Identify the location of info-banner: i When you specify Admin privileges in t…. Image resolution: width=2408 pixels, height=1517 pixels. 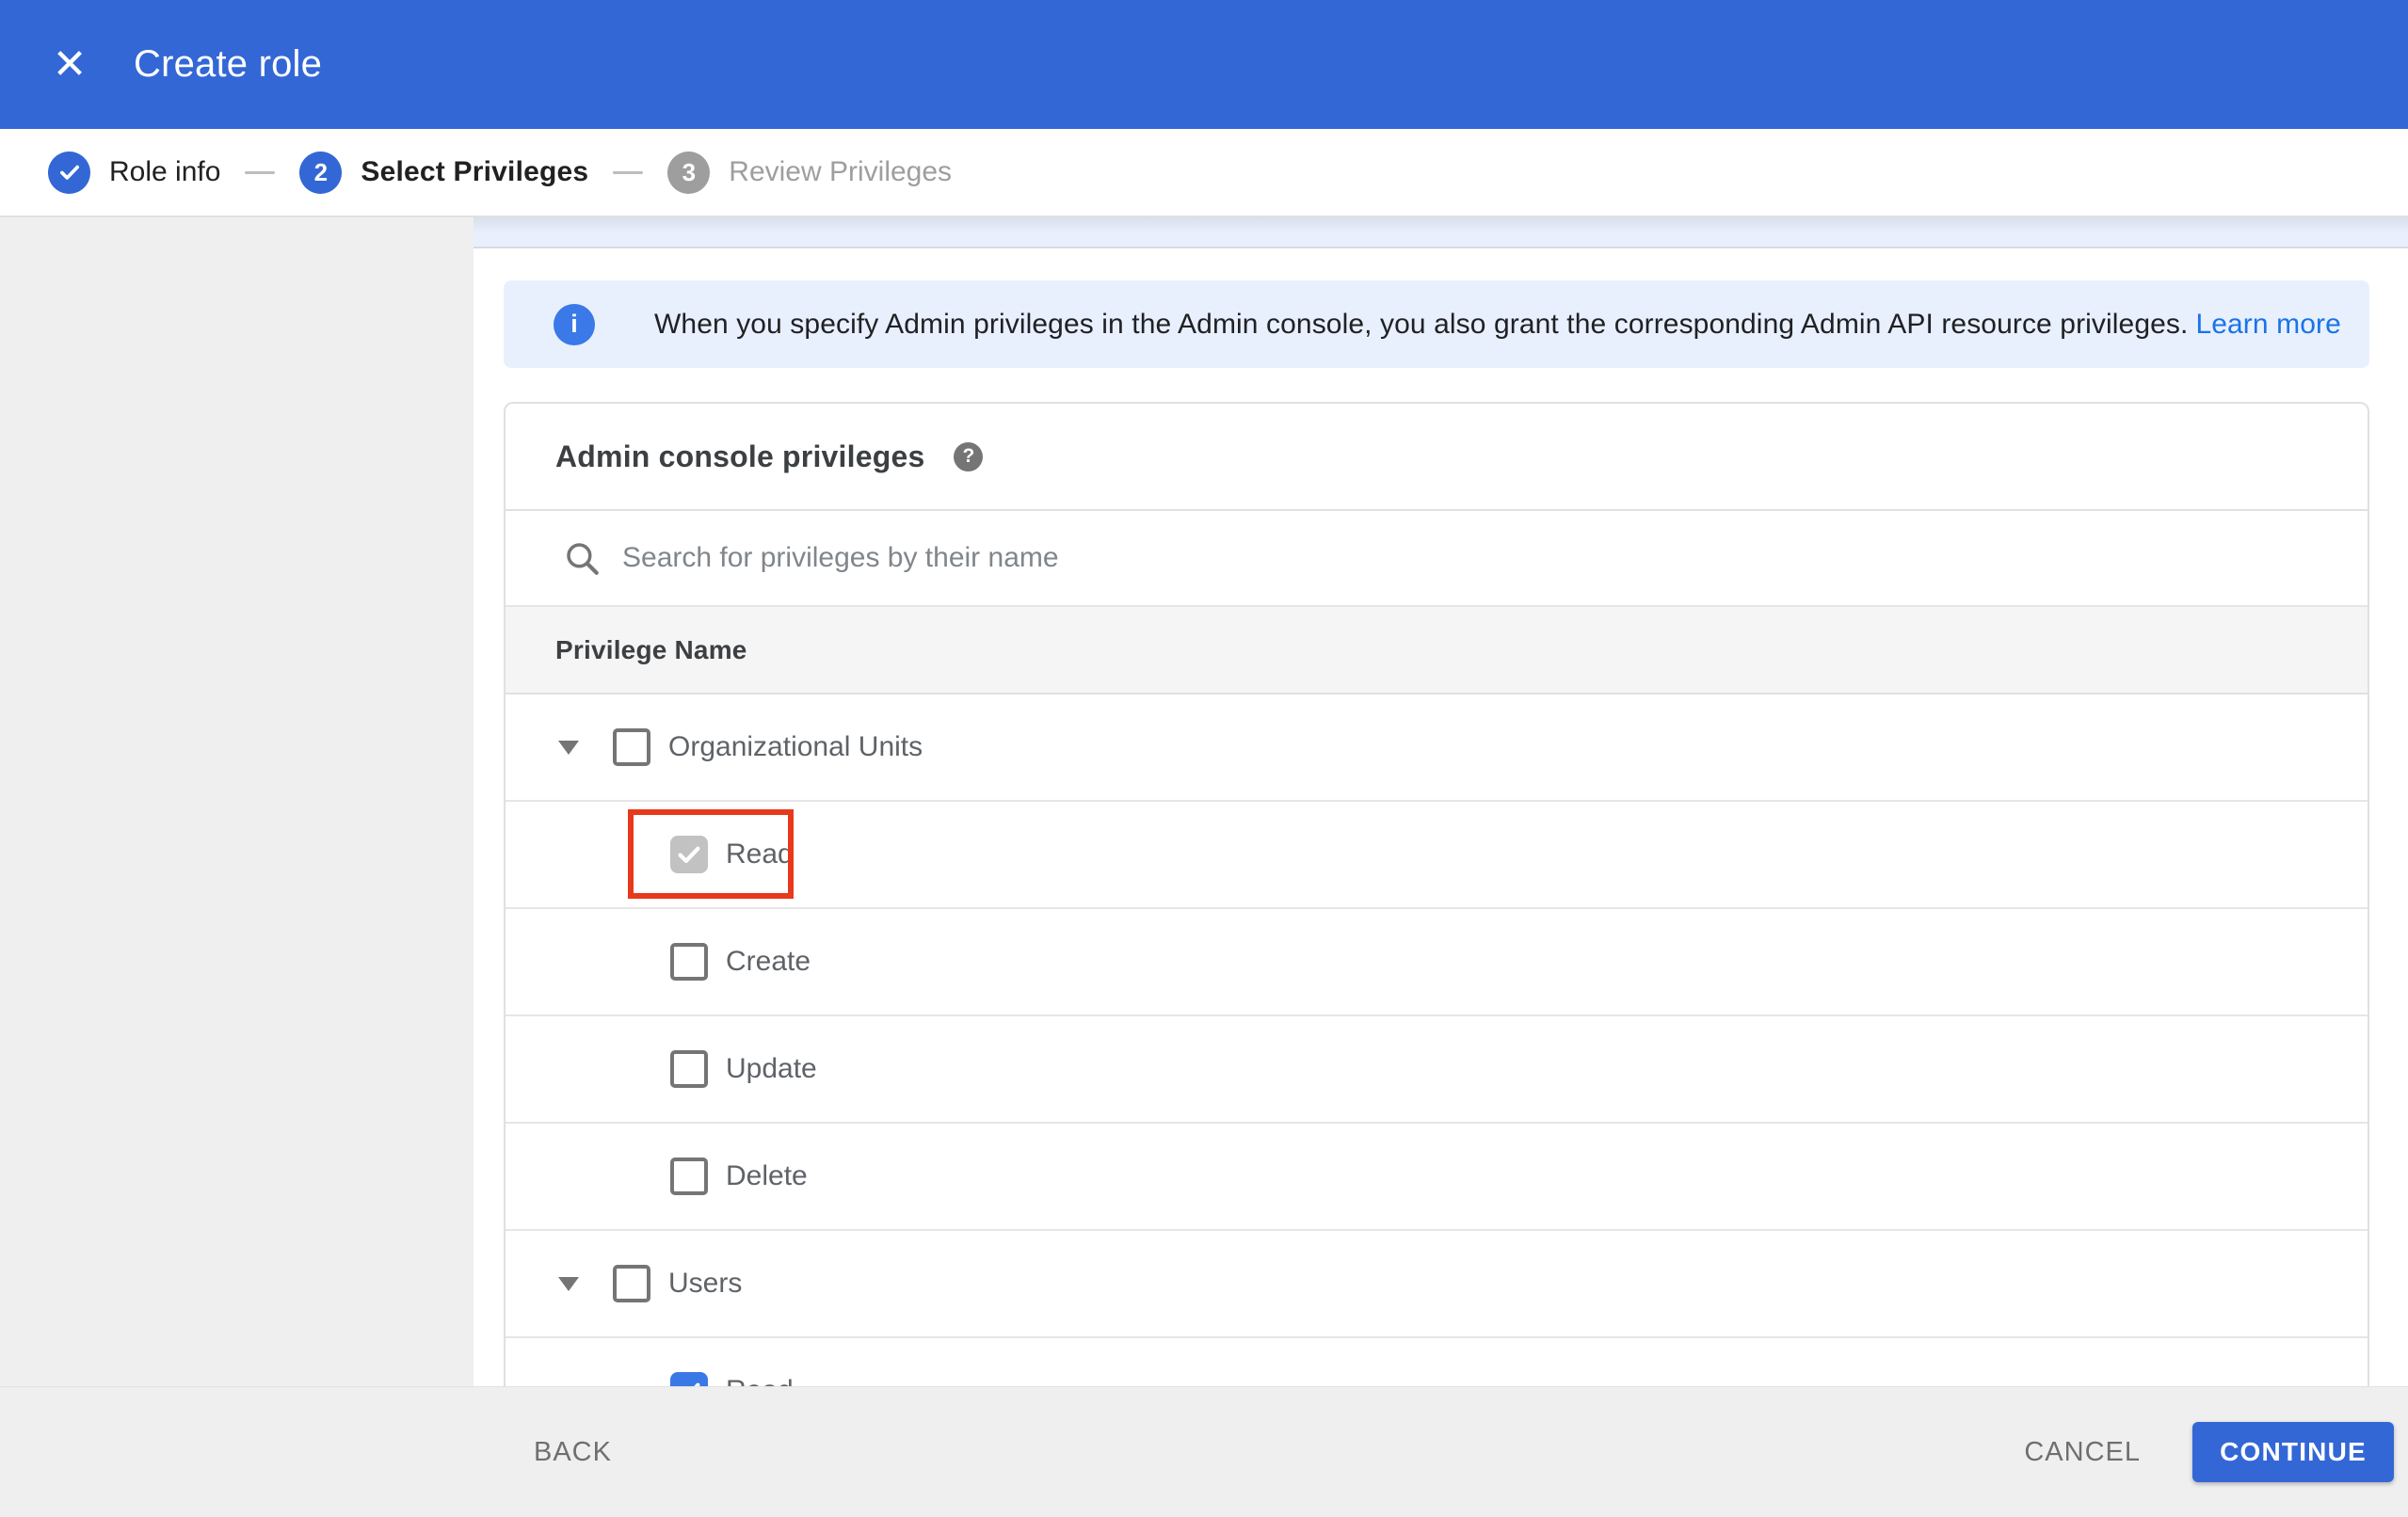
(1437, 324).